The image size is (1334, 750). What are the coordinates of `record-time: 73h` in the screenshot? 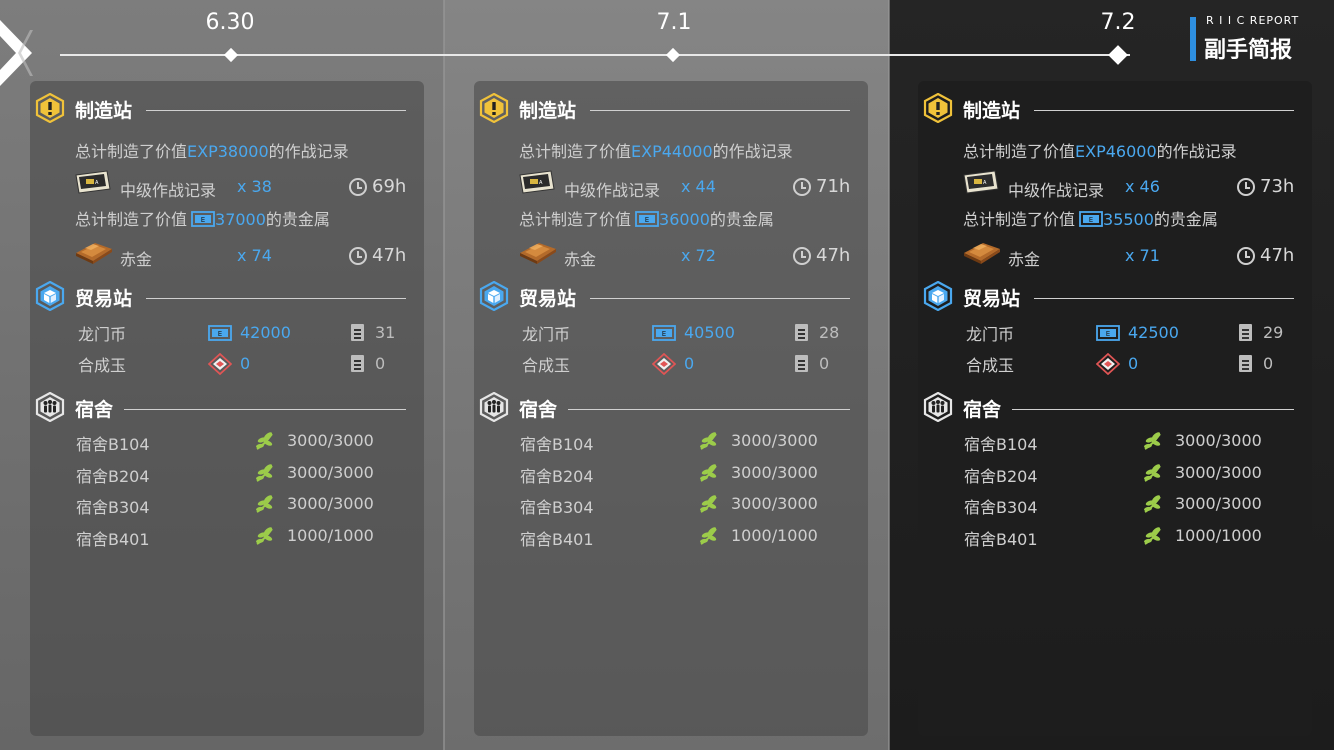 It's located at (1277, 186).